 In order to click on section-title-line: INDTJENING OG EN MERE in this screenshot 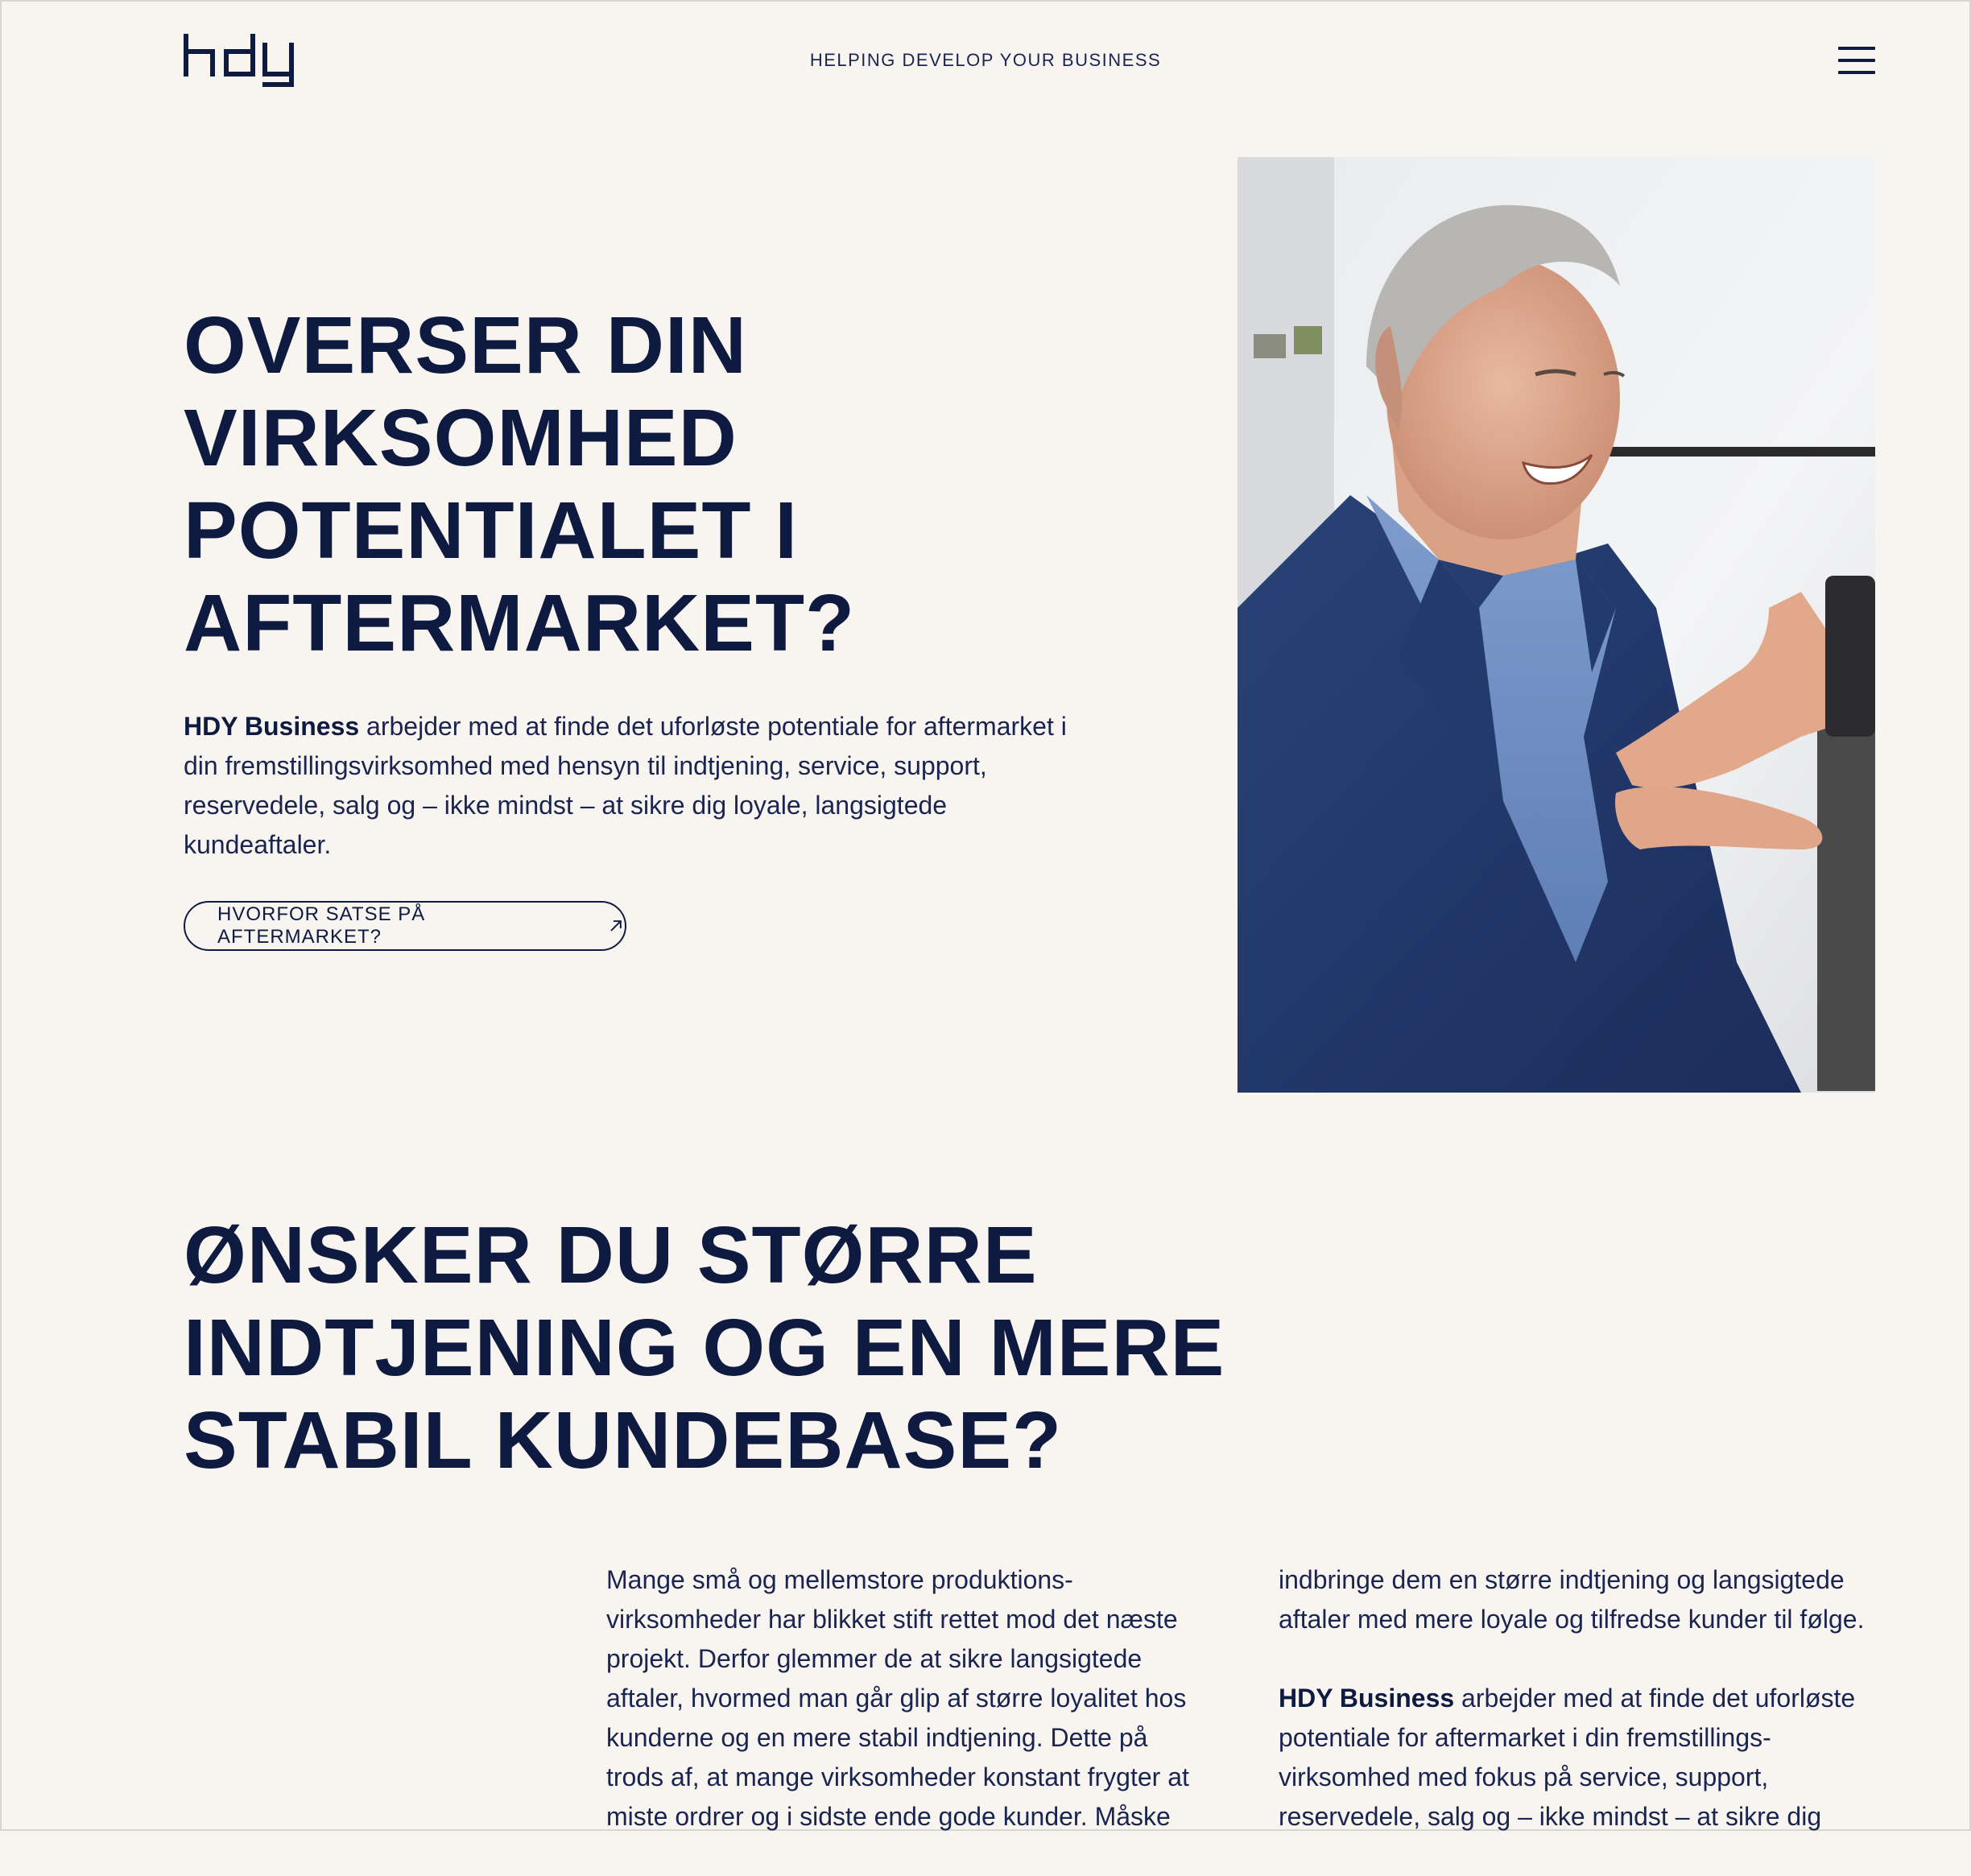, I will do `click(704, 1348)`.